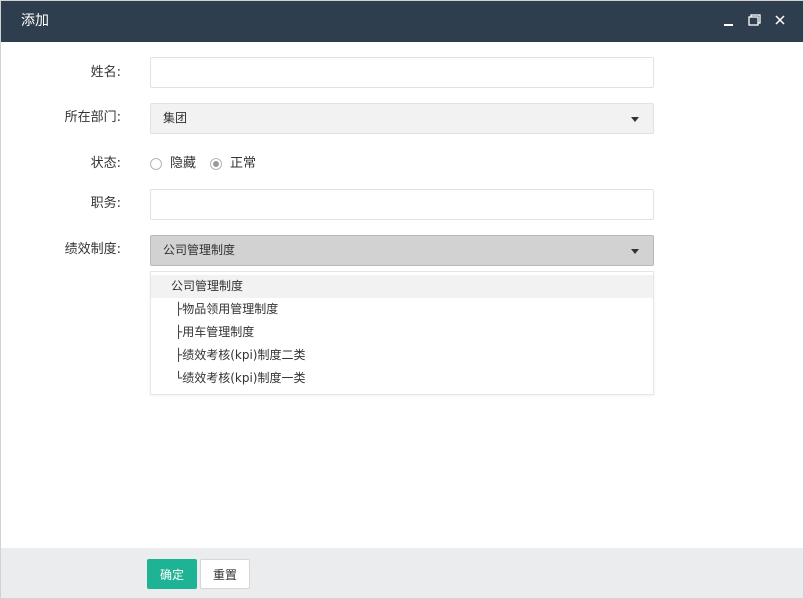  What do you see at coordinates (172, 574) in the screenshot?
I see `confirm-button: 确定` at bounding box center [172, 574].